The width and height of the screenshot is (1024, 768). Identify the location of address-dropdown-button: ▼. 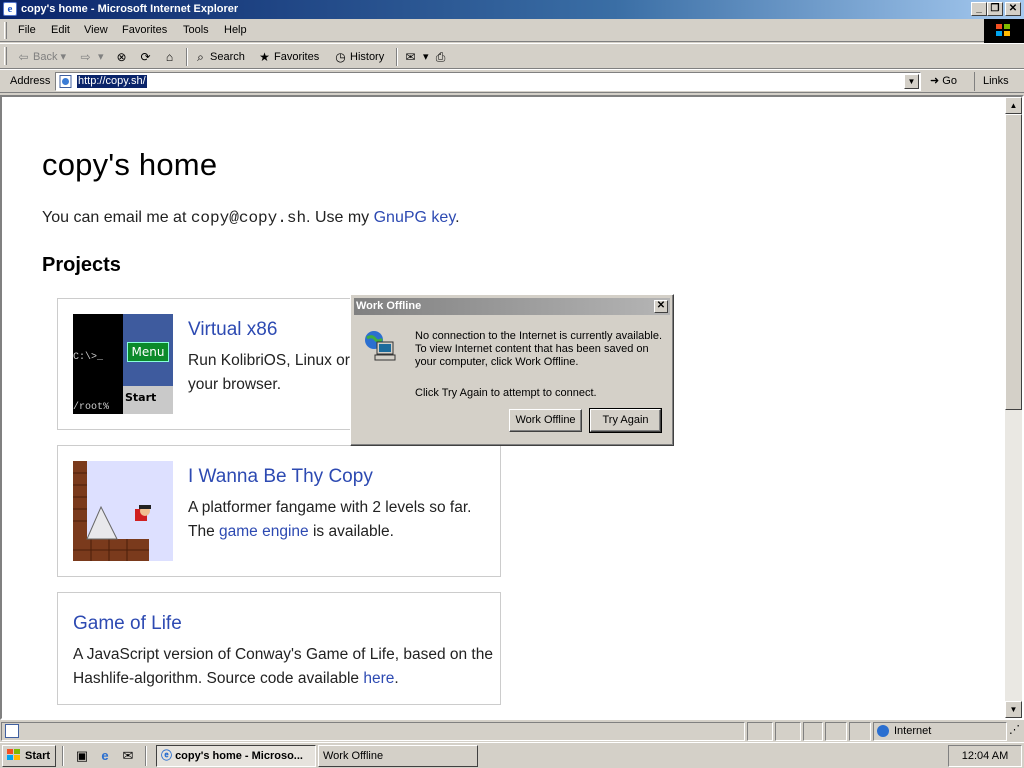
(911, 81).